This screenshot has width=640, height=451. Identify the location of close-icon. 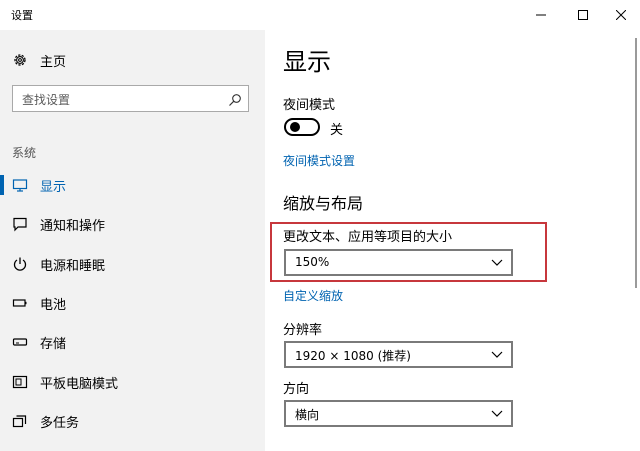
(621, 15).